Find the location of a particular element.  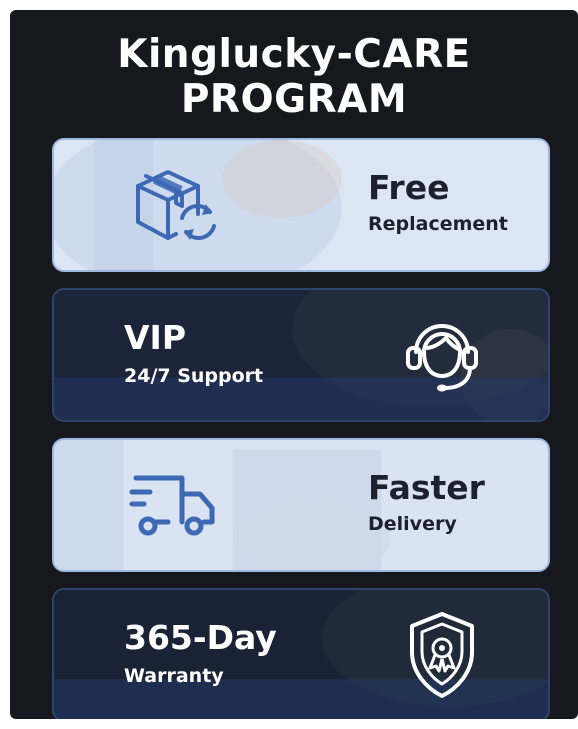

card-subtitle: Replacement is located at coordinates (438, 224).